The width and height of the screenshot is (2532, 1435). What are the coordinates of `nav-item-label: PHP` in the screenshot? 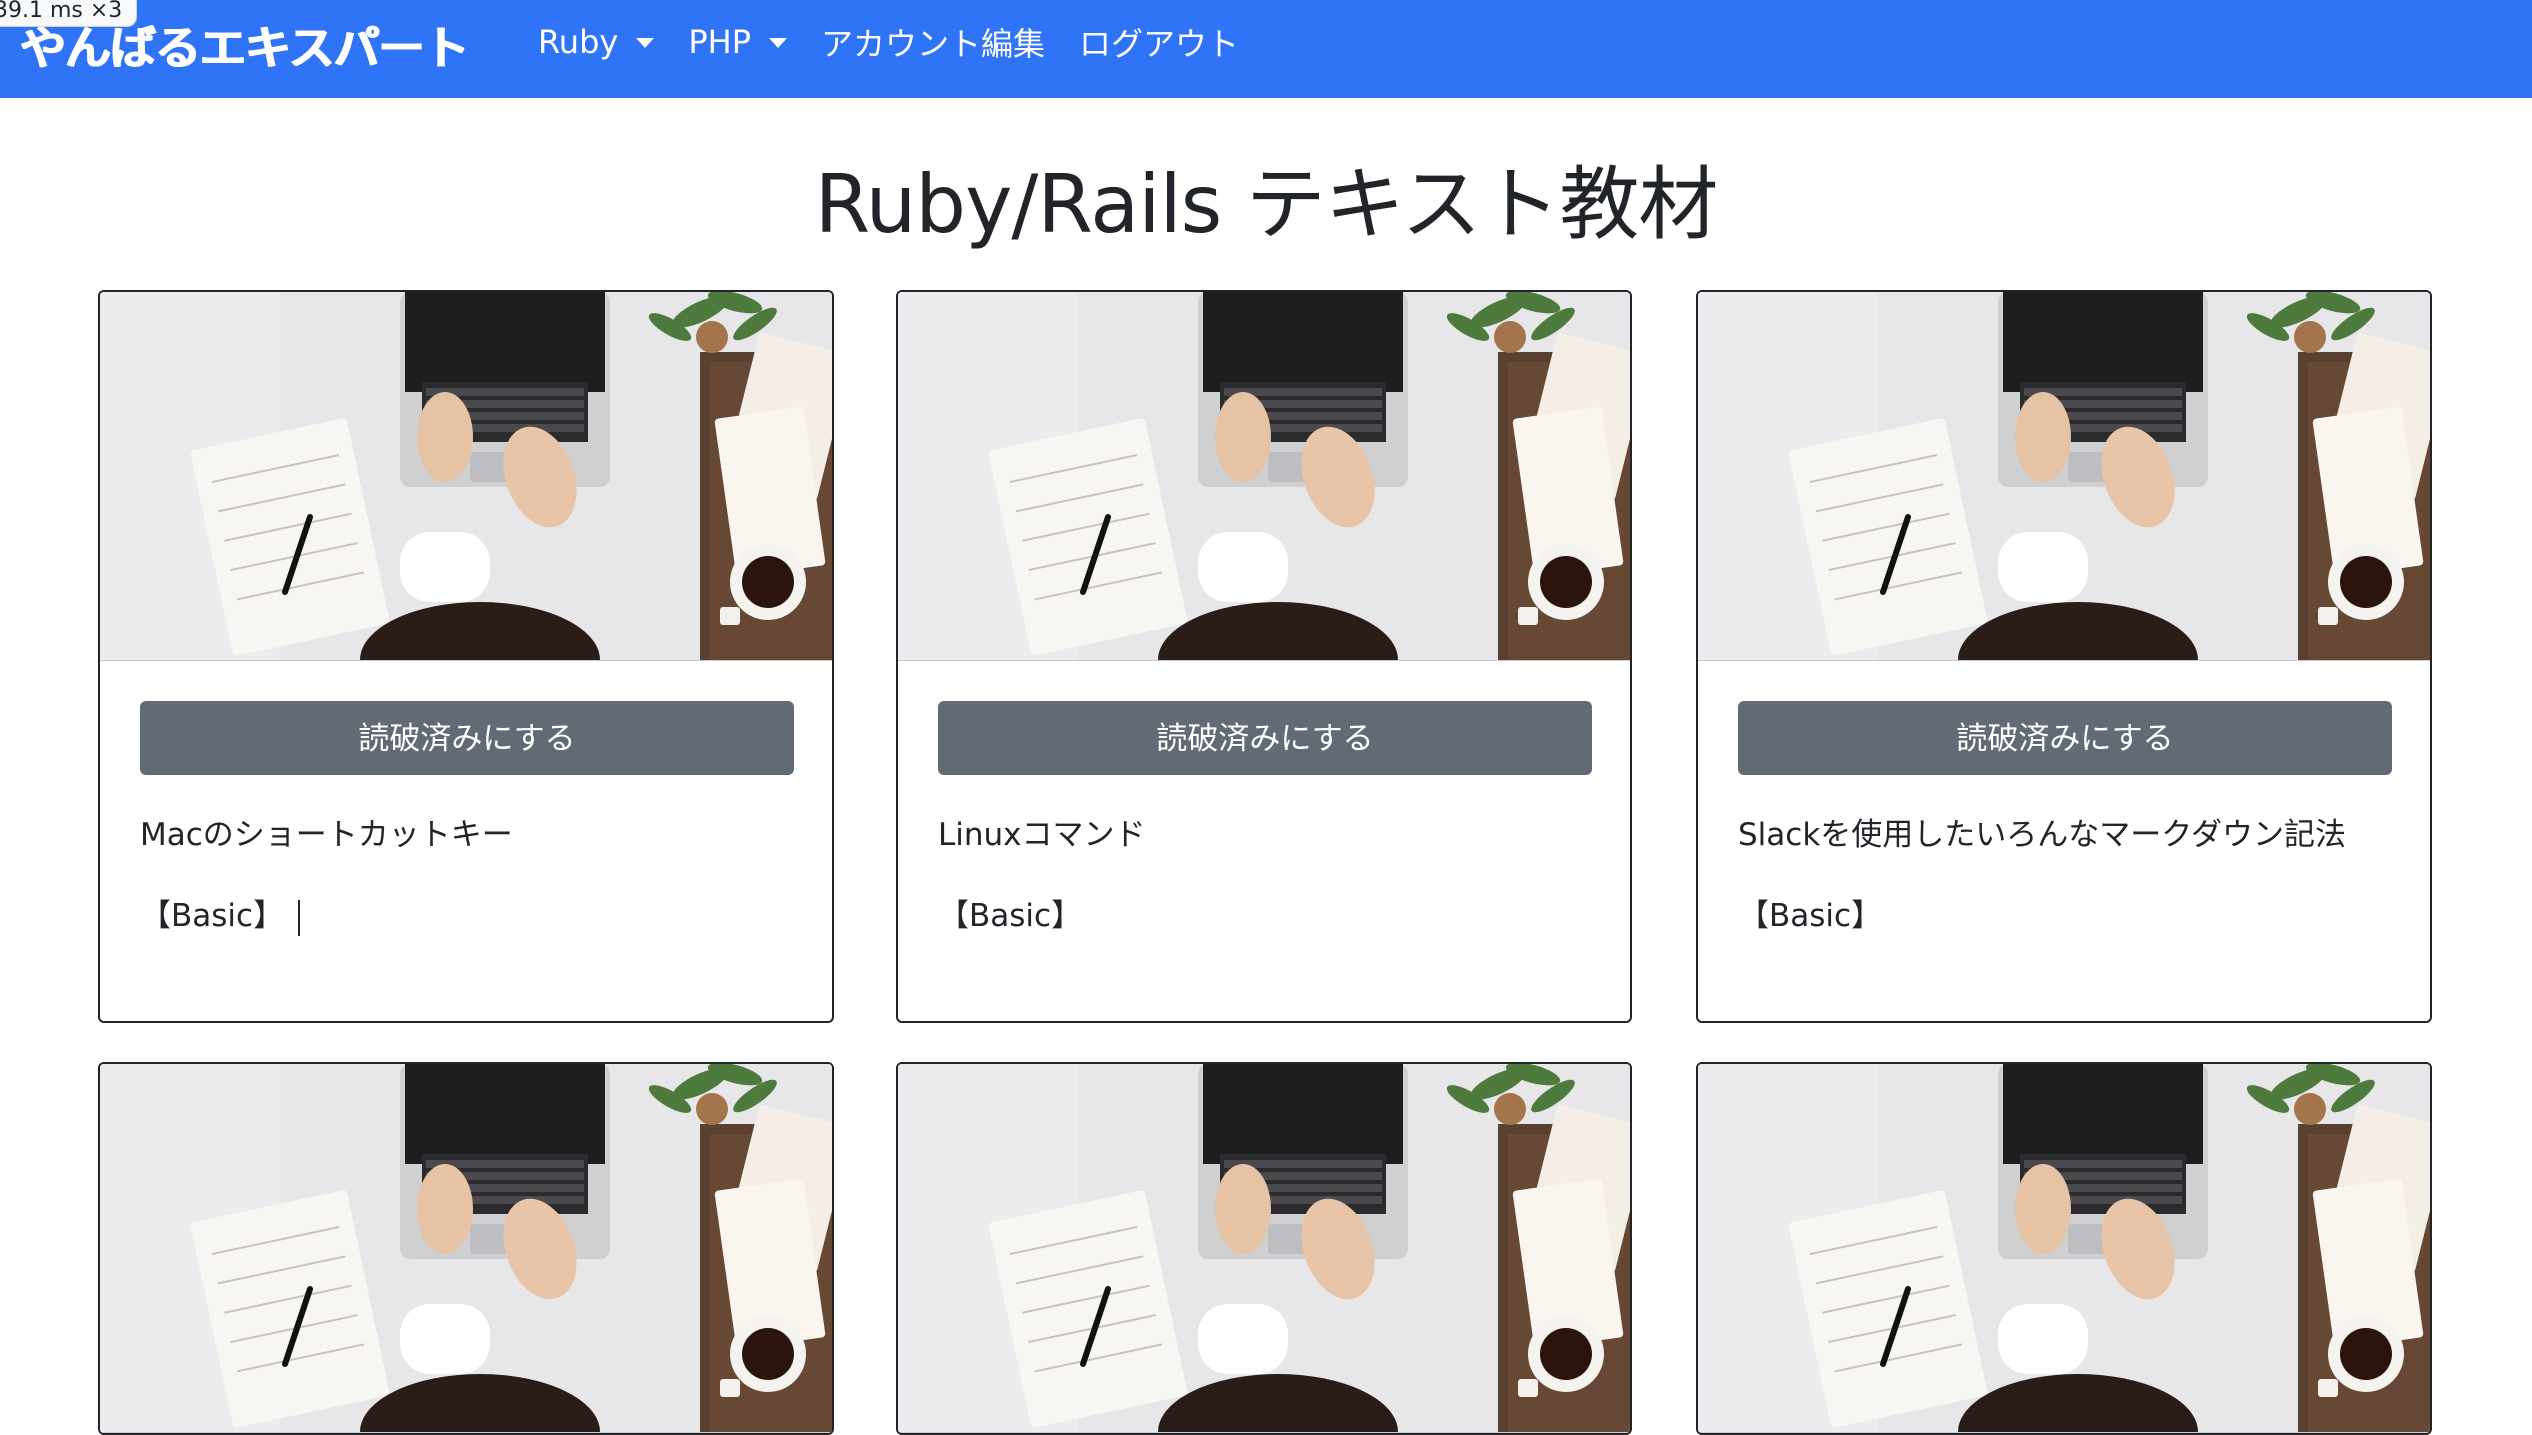 It's located at (719, 42).